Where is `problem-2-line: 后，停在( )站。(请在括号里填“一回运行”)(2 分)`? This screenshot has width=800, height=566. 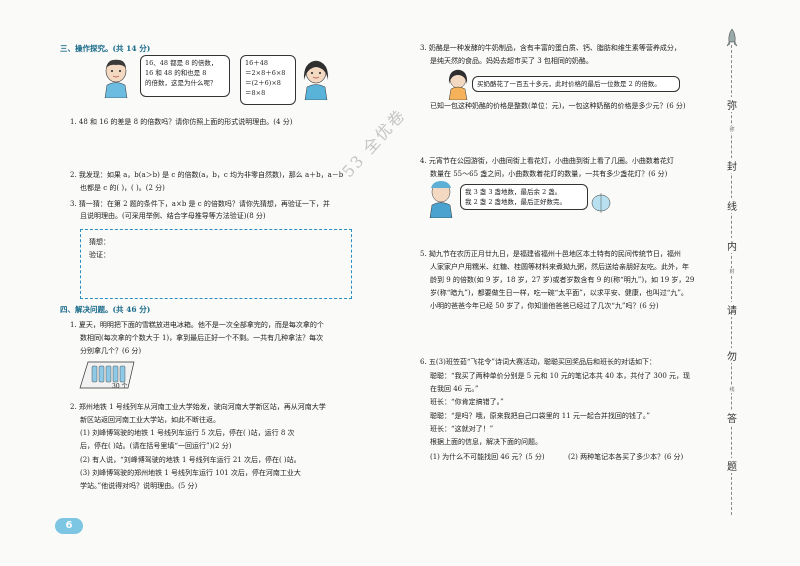 problem-2-line: 后，停在( )站。(请在括号里填“一回运行”)(2 分) is located at coordinates (156, 446).